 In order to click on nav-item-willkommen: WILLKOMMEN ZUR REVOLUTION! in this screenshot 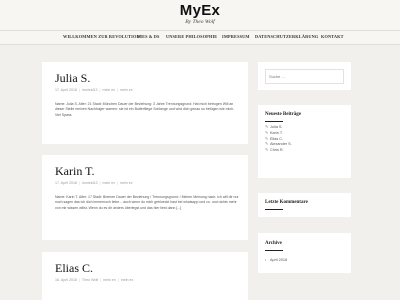, I will do `click(102, 36)`.